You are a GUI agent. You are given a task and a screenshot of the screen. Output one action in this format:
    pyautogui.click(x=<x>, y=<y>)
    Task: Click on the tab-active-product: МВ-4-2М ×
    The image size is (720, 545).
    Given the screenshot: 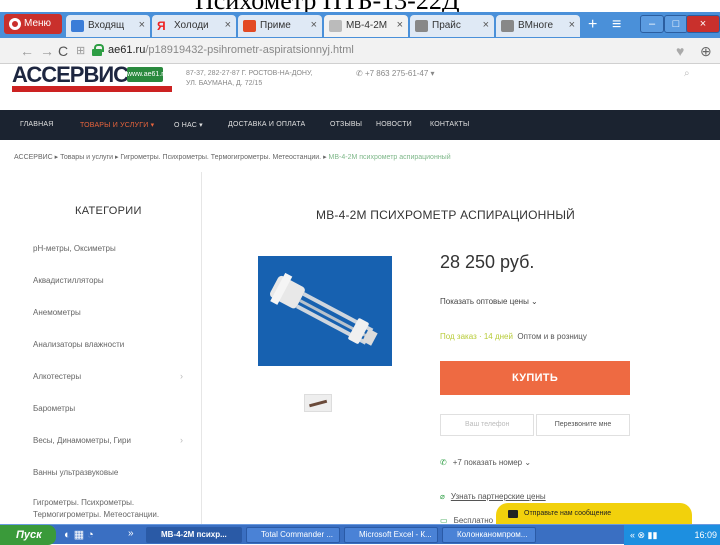 What is the action you would take?
    pyautogui.click(x=366, y=26)
    